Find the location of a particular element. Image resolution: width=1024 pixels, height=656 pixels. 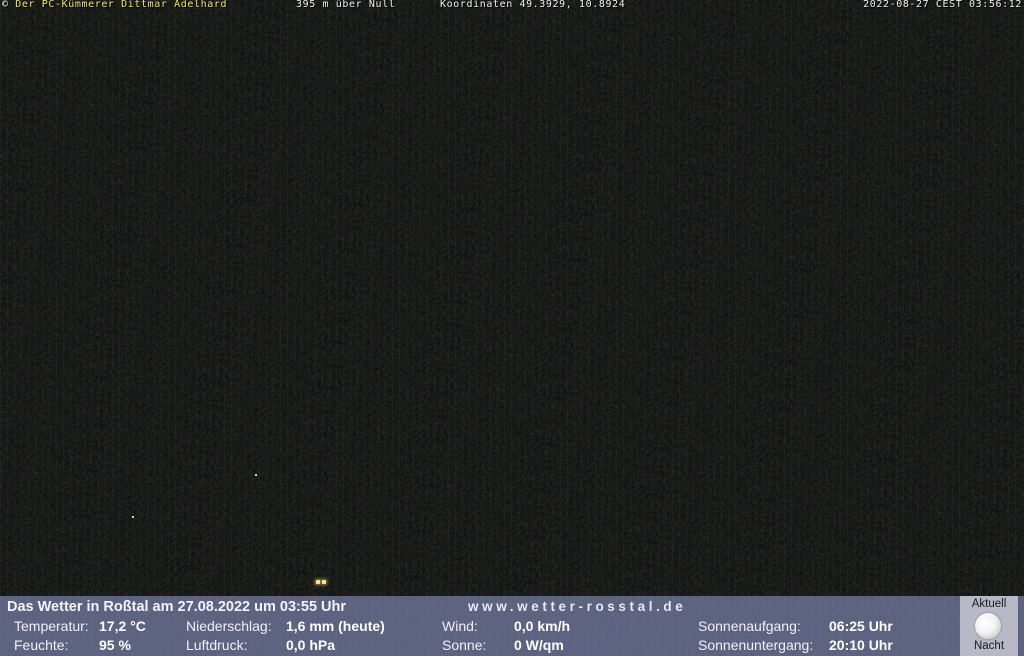

sunrise-value: 06:25 Uhr is located at coordinates (861, 626).